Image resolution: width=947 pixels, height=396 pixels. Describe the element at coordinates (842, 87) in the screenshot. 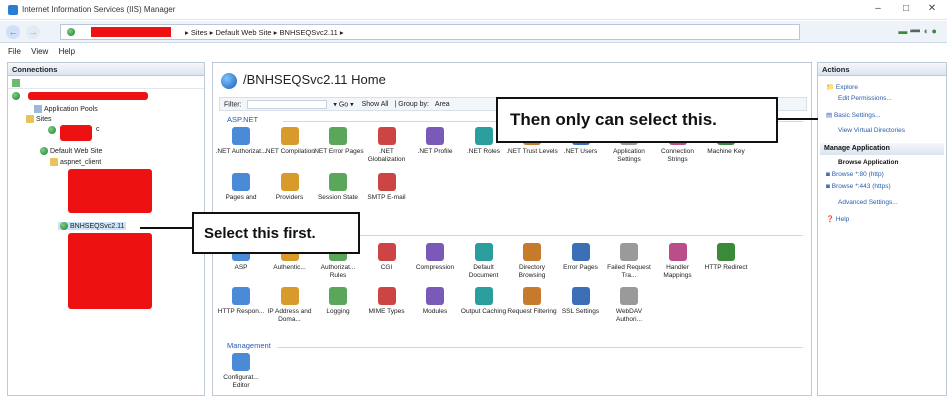

I see `explore-link: 📁 Explore` at that location.